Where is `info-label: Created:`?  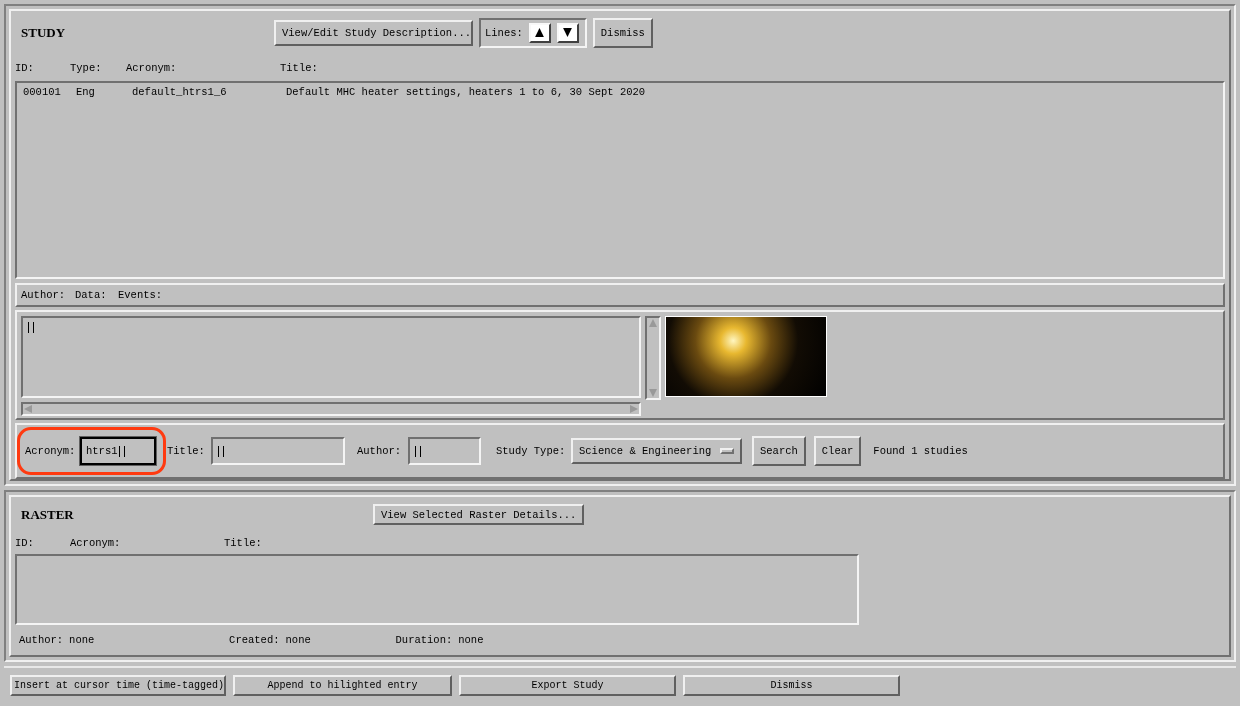 info-label: Created: is located at coordinates (254, 640).